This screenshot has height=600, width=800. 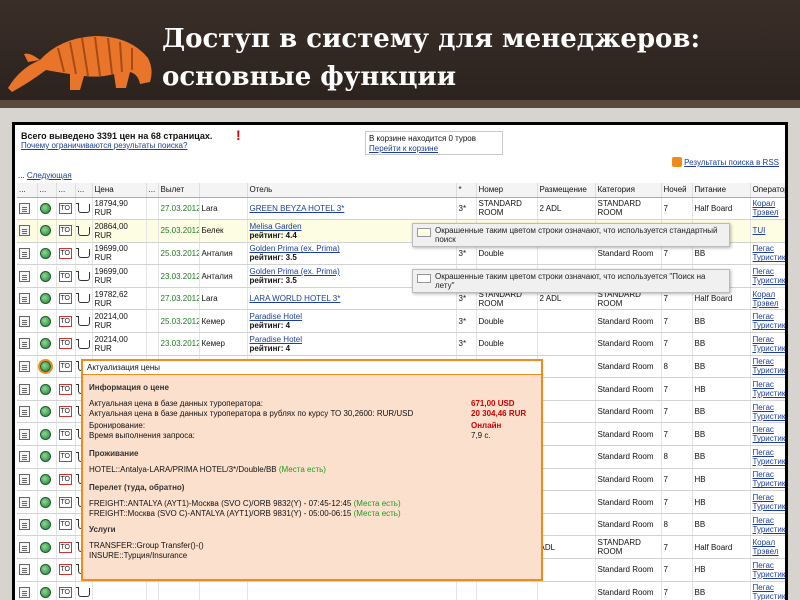 I want to click on hotel-link: Golden Prima (ex. Prima), so click(x=295, y=248).